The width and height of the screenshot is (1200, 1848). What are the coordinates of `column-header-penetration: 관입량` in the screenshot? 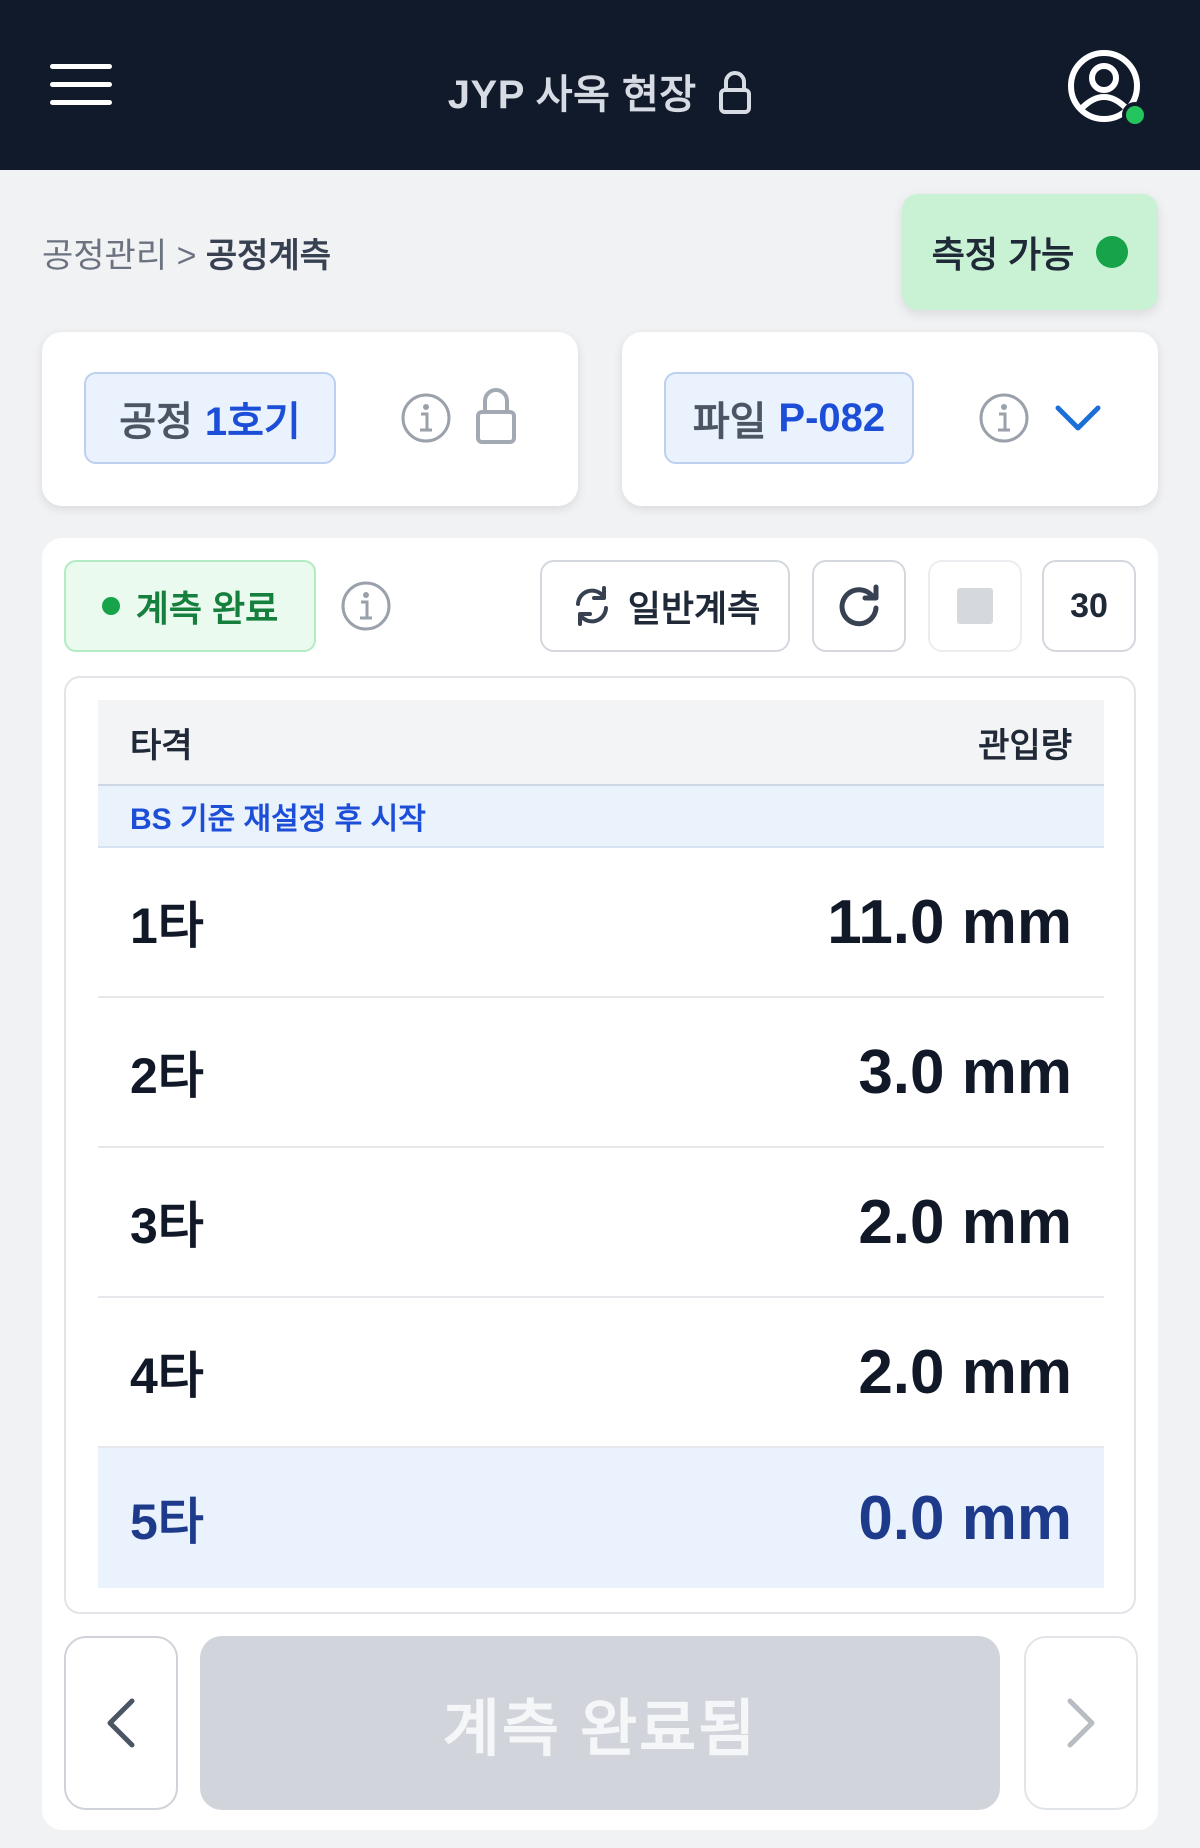 It's located at (1025, 745).